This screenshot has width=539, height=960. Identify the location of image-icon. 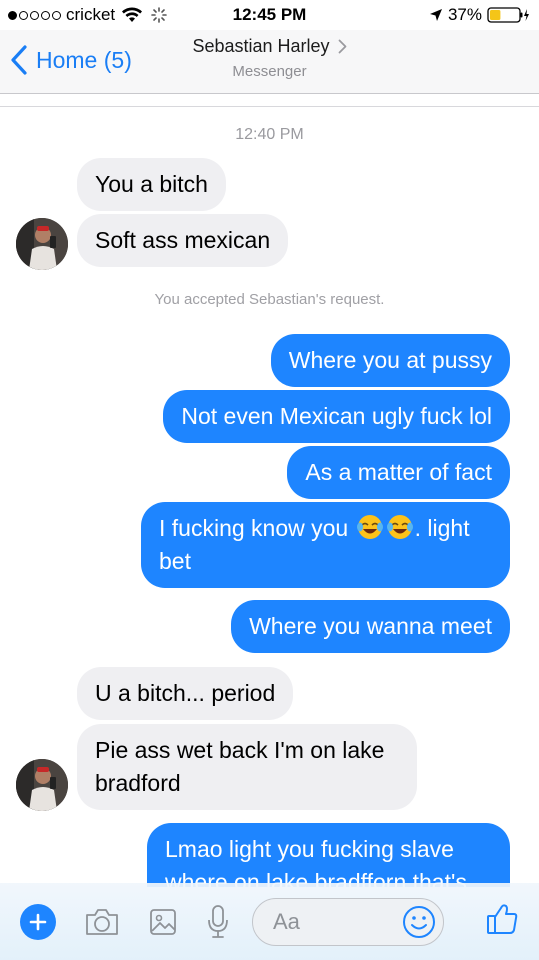
(163, 921).